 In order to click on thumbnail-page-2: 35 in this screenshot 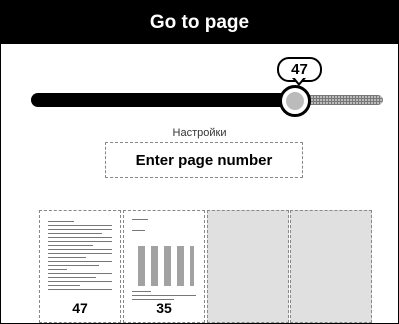, I will do `click(164, 266)`.